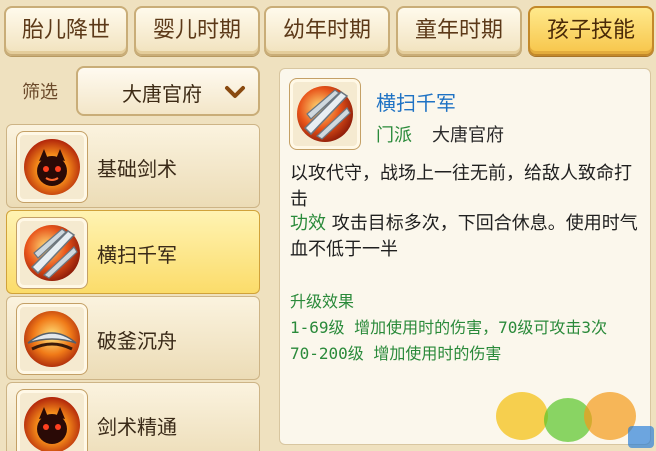  What do you see at coordinates (449, 327) in the screenshot?
I see `upgrade-line: 1-69级 增加使用时的伤害，70级可攻击3次` at bounding box center [449, 327].